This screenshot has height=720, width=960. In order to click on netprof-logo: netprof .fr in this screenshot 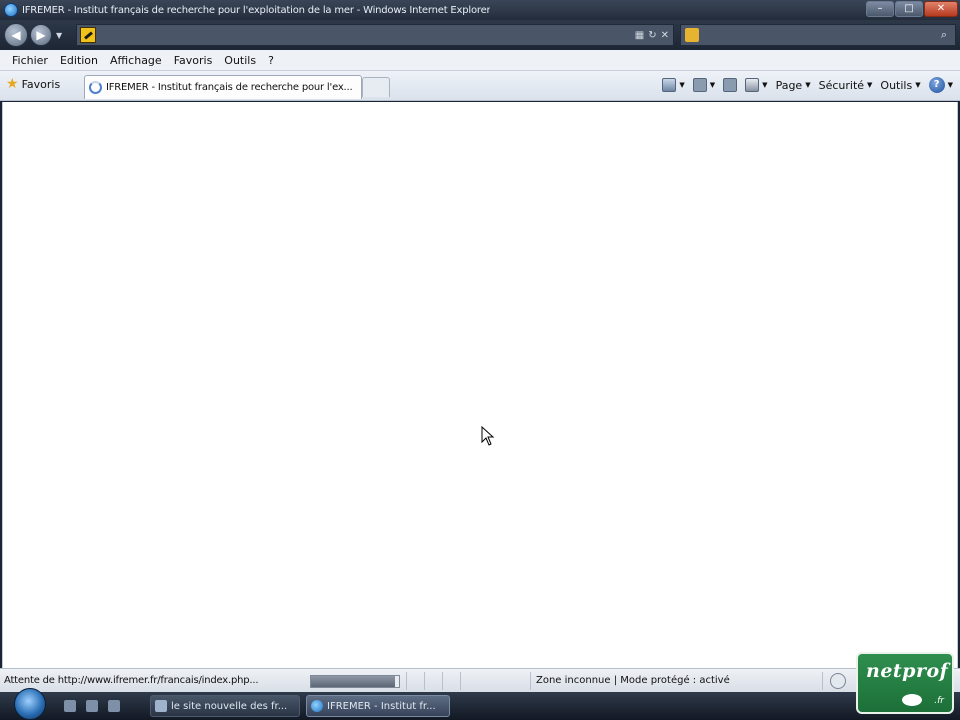, I will do `click(905, 683)`.